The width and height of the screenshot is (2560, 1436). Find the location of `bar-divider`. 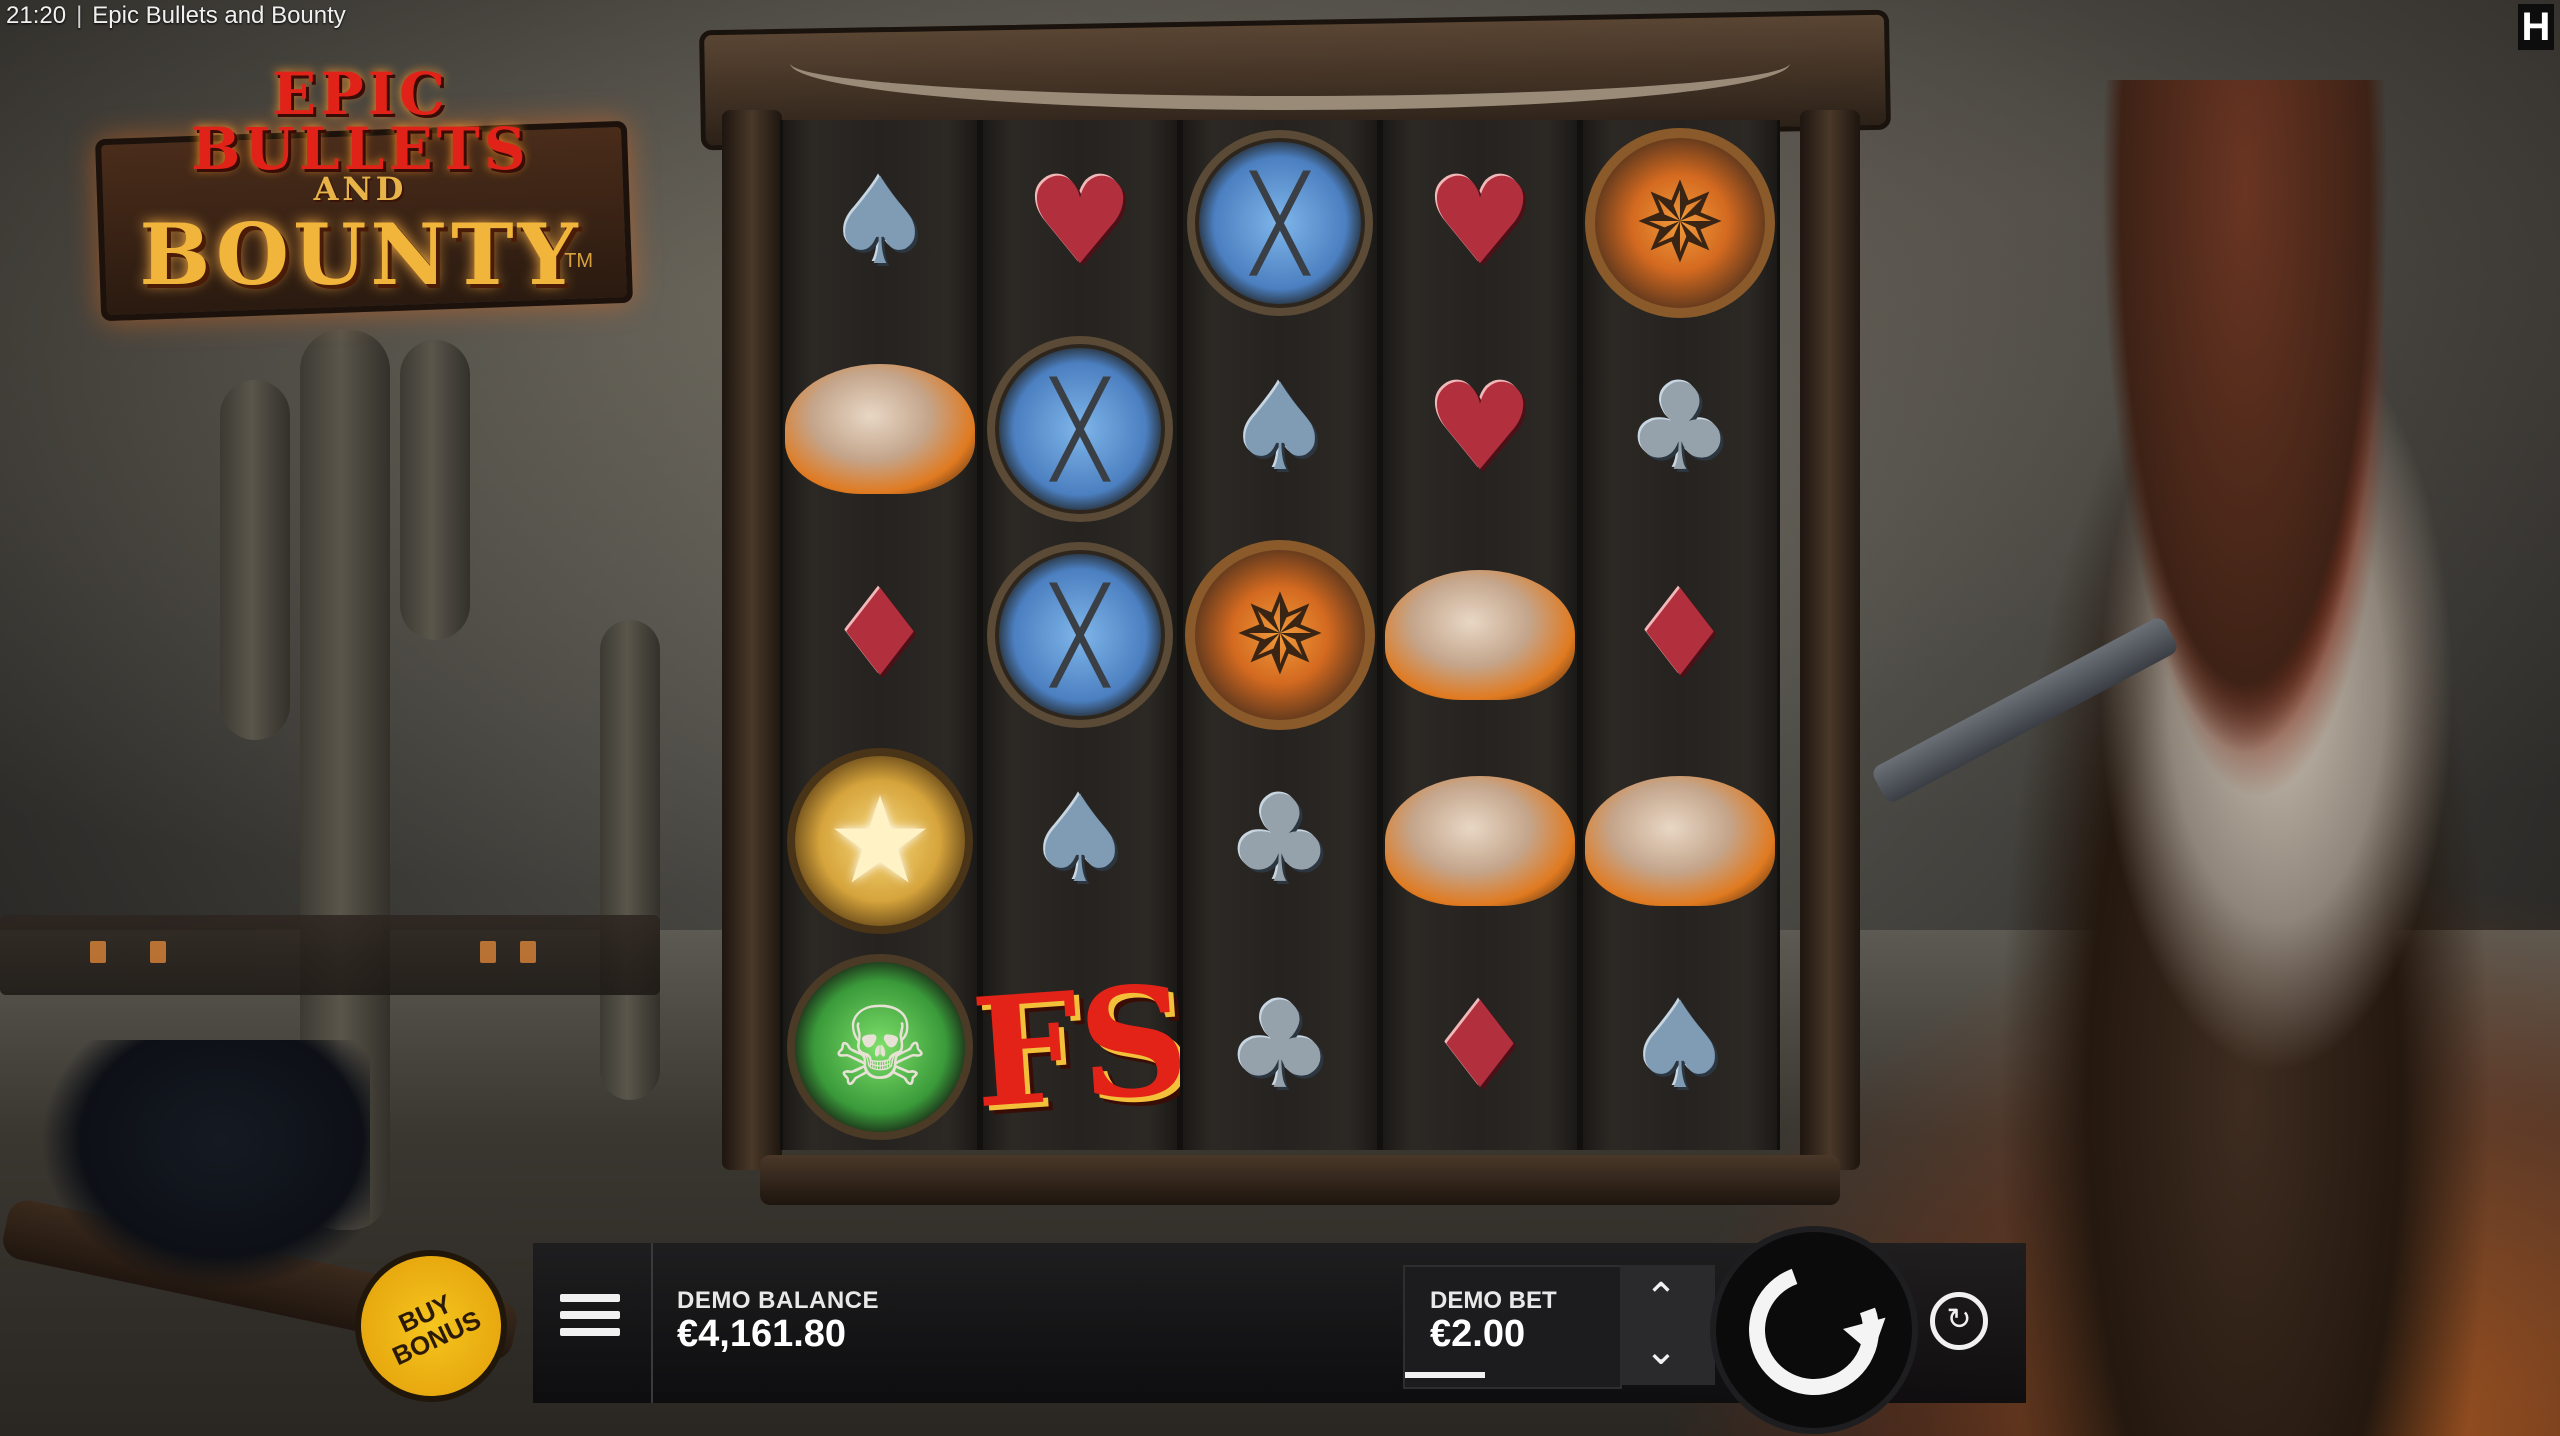

bar-divider is located at coordinates (652, 1323).